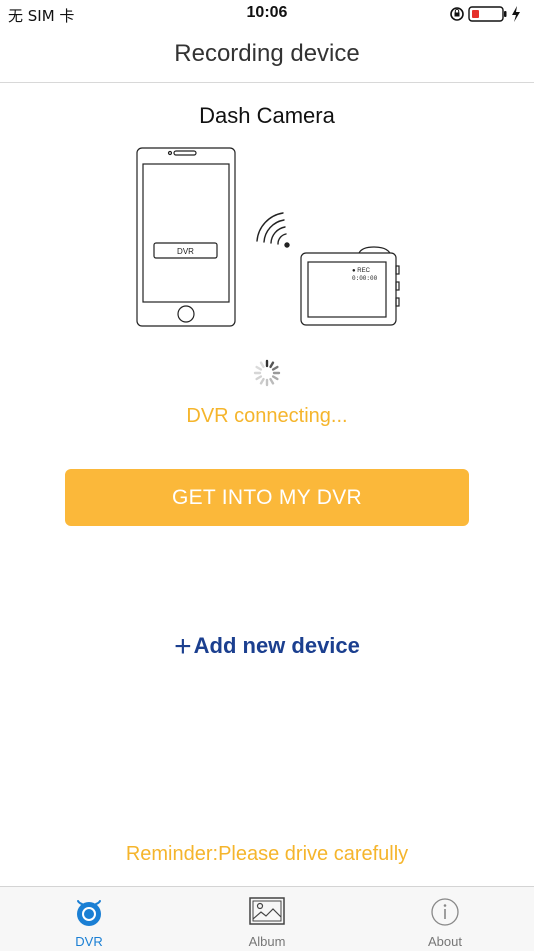 This screenshot has height=951, width=534. I want to click on tab-bar: DVR Album About, so click(267, 918).